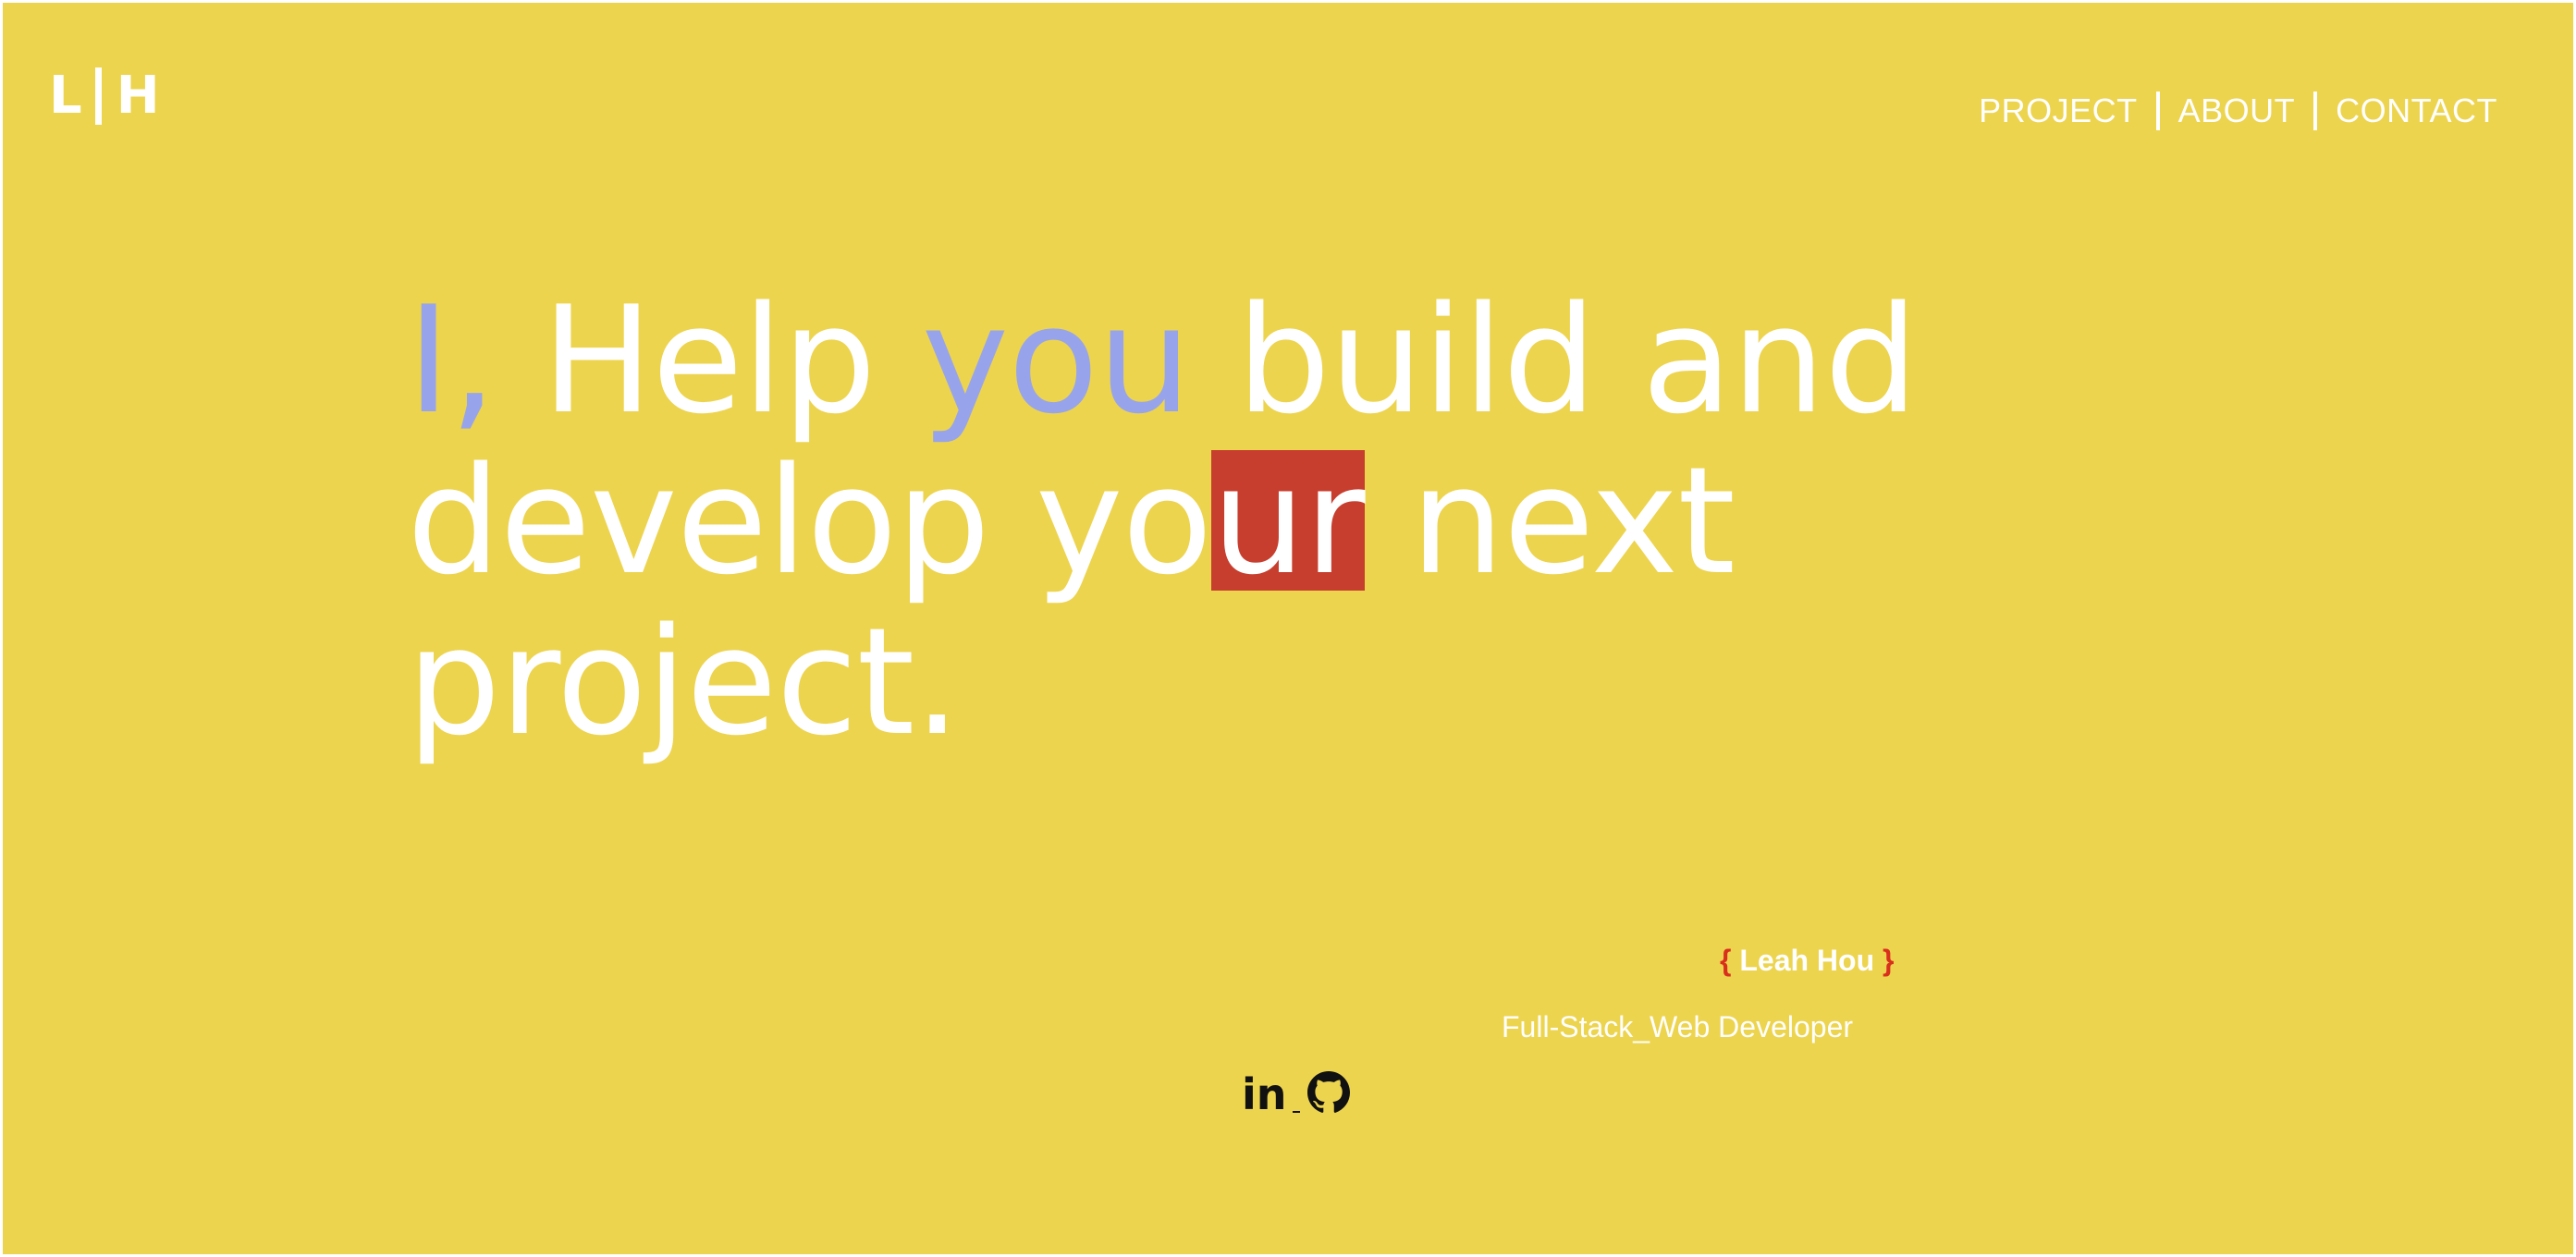  I want to click on author-name-text: Leah Hou, so click(1807, 961).